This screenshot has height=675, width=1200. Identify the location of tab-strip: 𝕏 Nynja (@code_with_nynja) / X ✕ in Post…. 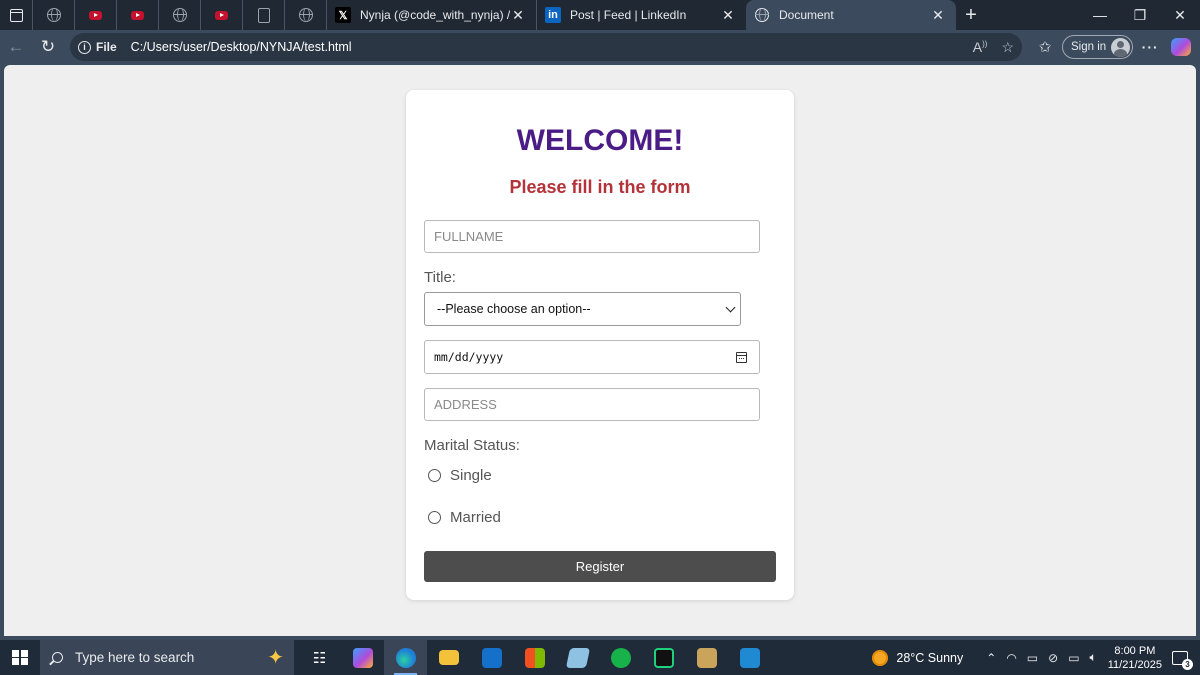
(600, 15).